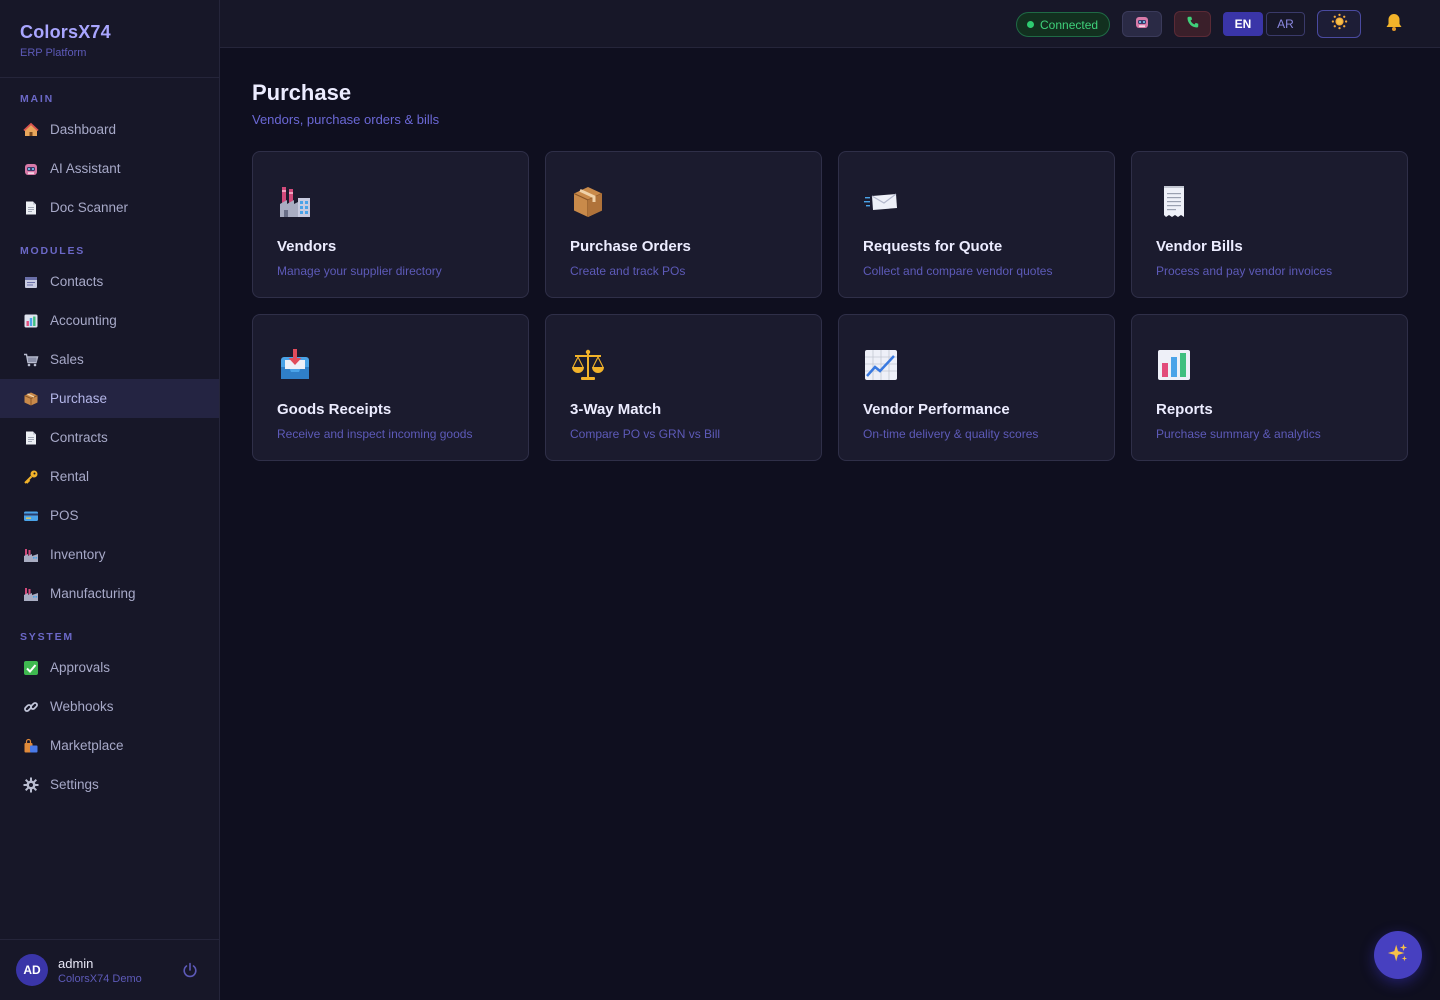 This screenshot has height=1000, width=1440. What do you see at coordinates (31, 208) in the screenshot?
I see `document-icon` at bounding box center [31, 208].